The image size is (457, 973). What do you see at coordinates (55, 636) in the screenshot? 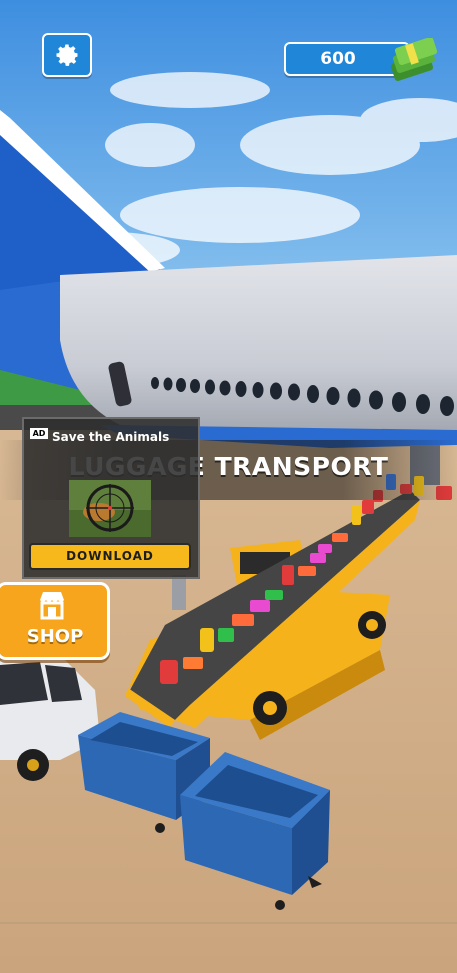
I see `shop-label: SHOP` at bounding box center [55, 636].